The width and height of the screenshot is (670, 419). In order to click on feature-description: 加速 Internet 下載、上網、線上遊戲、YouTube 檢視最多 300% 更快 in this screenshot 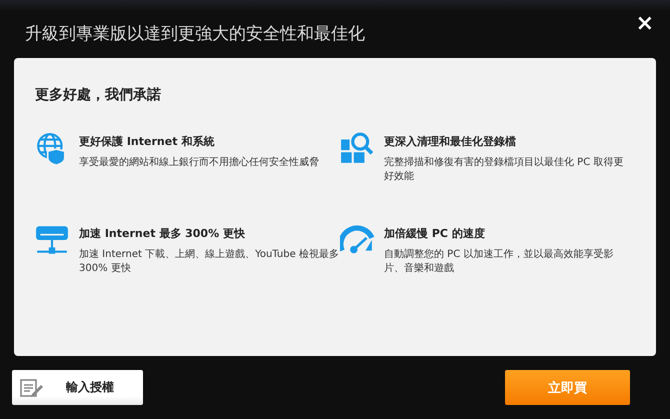, I will do `click(209, 262)`.